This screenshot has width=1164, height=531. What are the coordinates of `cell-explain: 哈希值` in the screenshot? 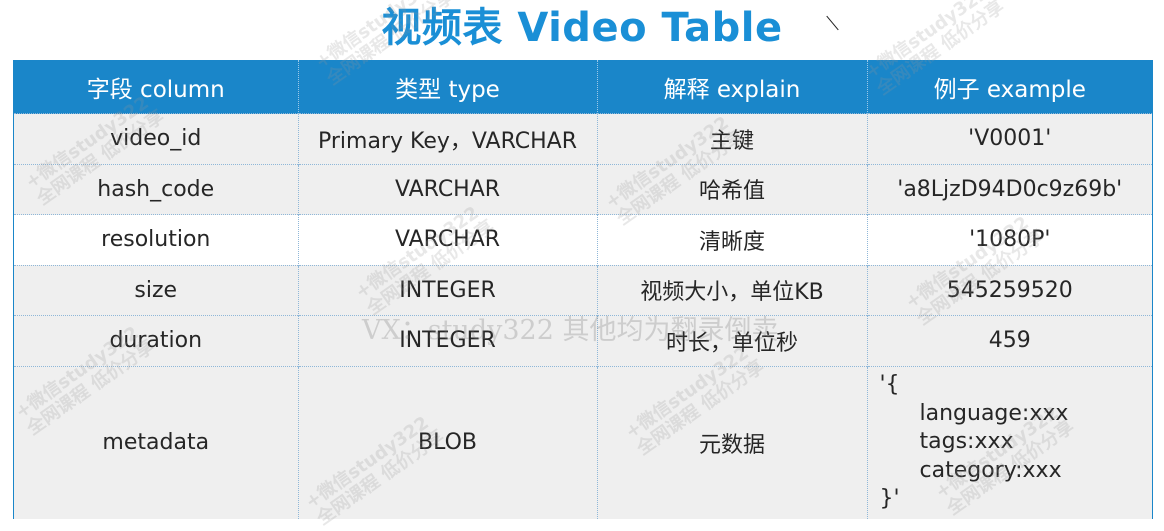 It's located at (732, 189).